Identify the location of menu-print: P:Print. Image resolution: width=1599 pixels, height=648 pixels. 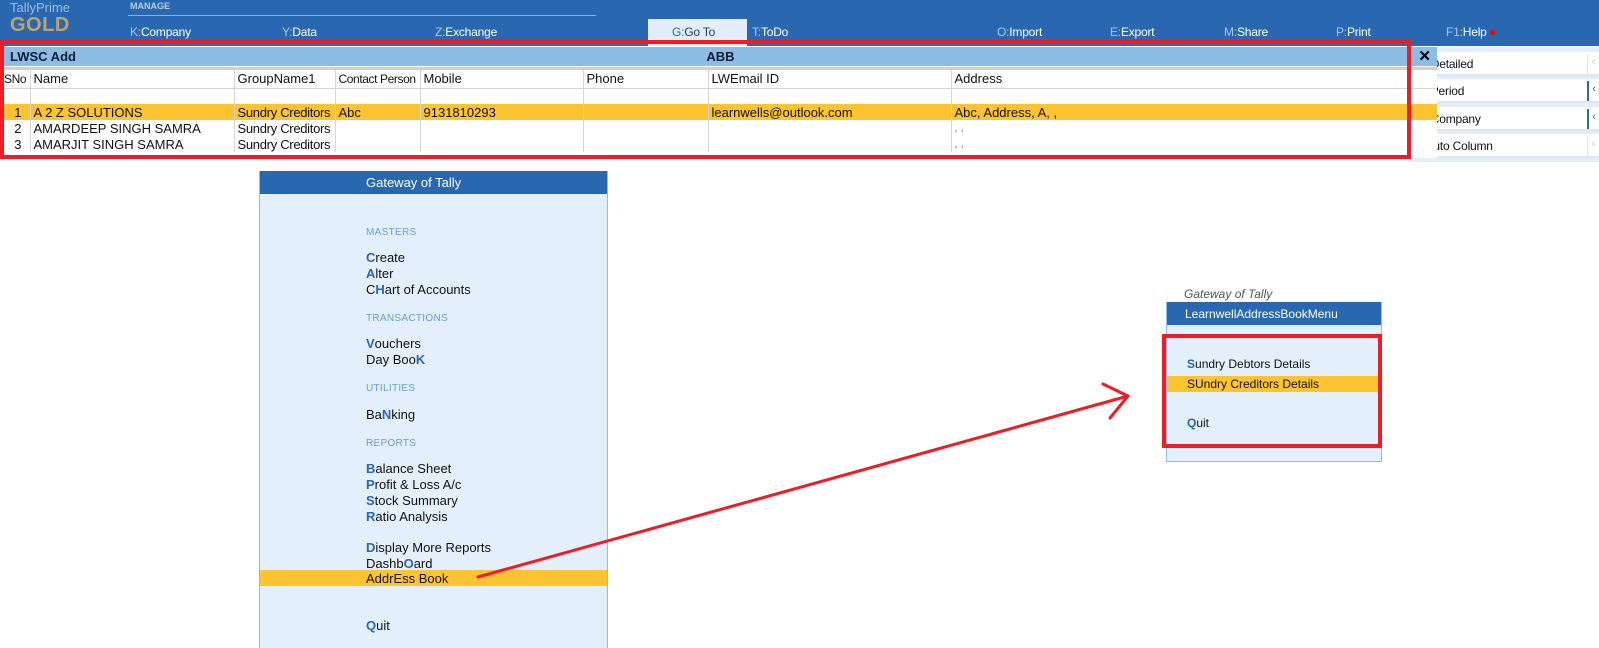
(1353, 32).